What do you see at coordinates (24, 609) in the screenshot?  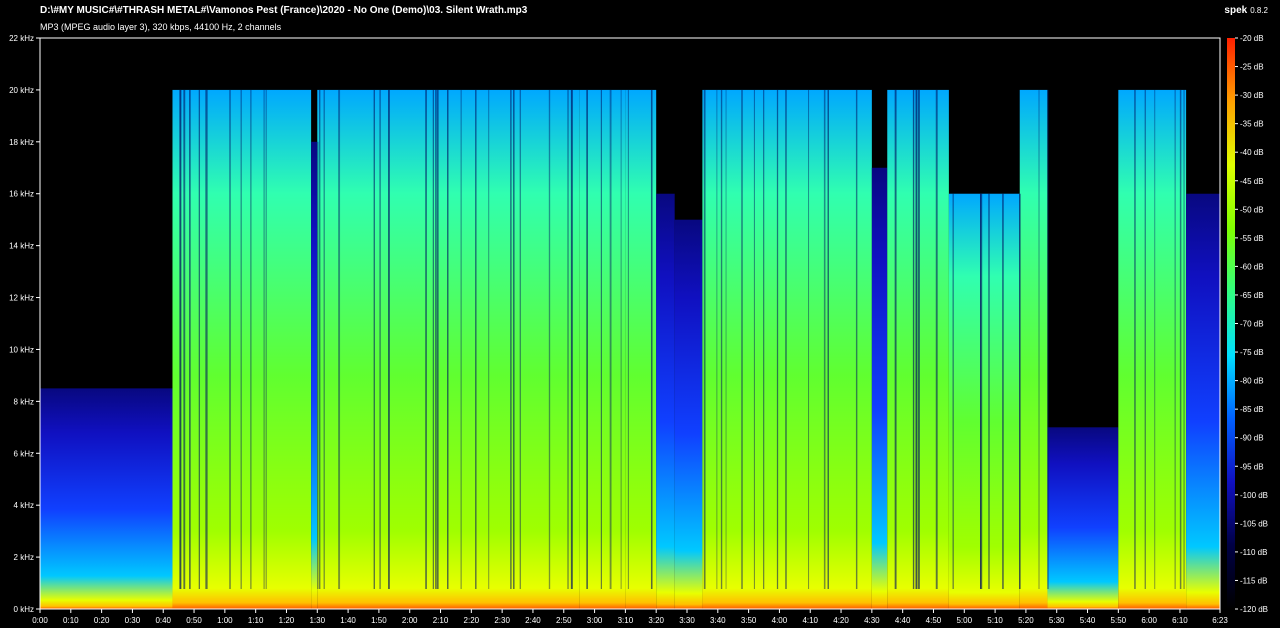 I see `y-tick-label: 0 kHz` at bounding box center [24, 609].